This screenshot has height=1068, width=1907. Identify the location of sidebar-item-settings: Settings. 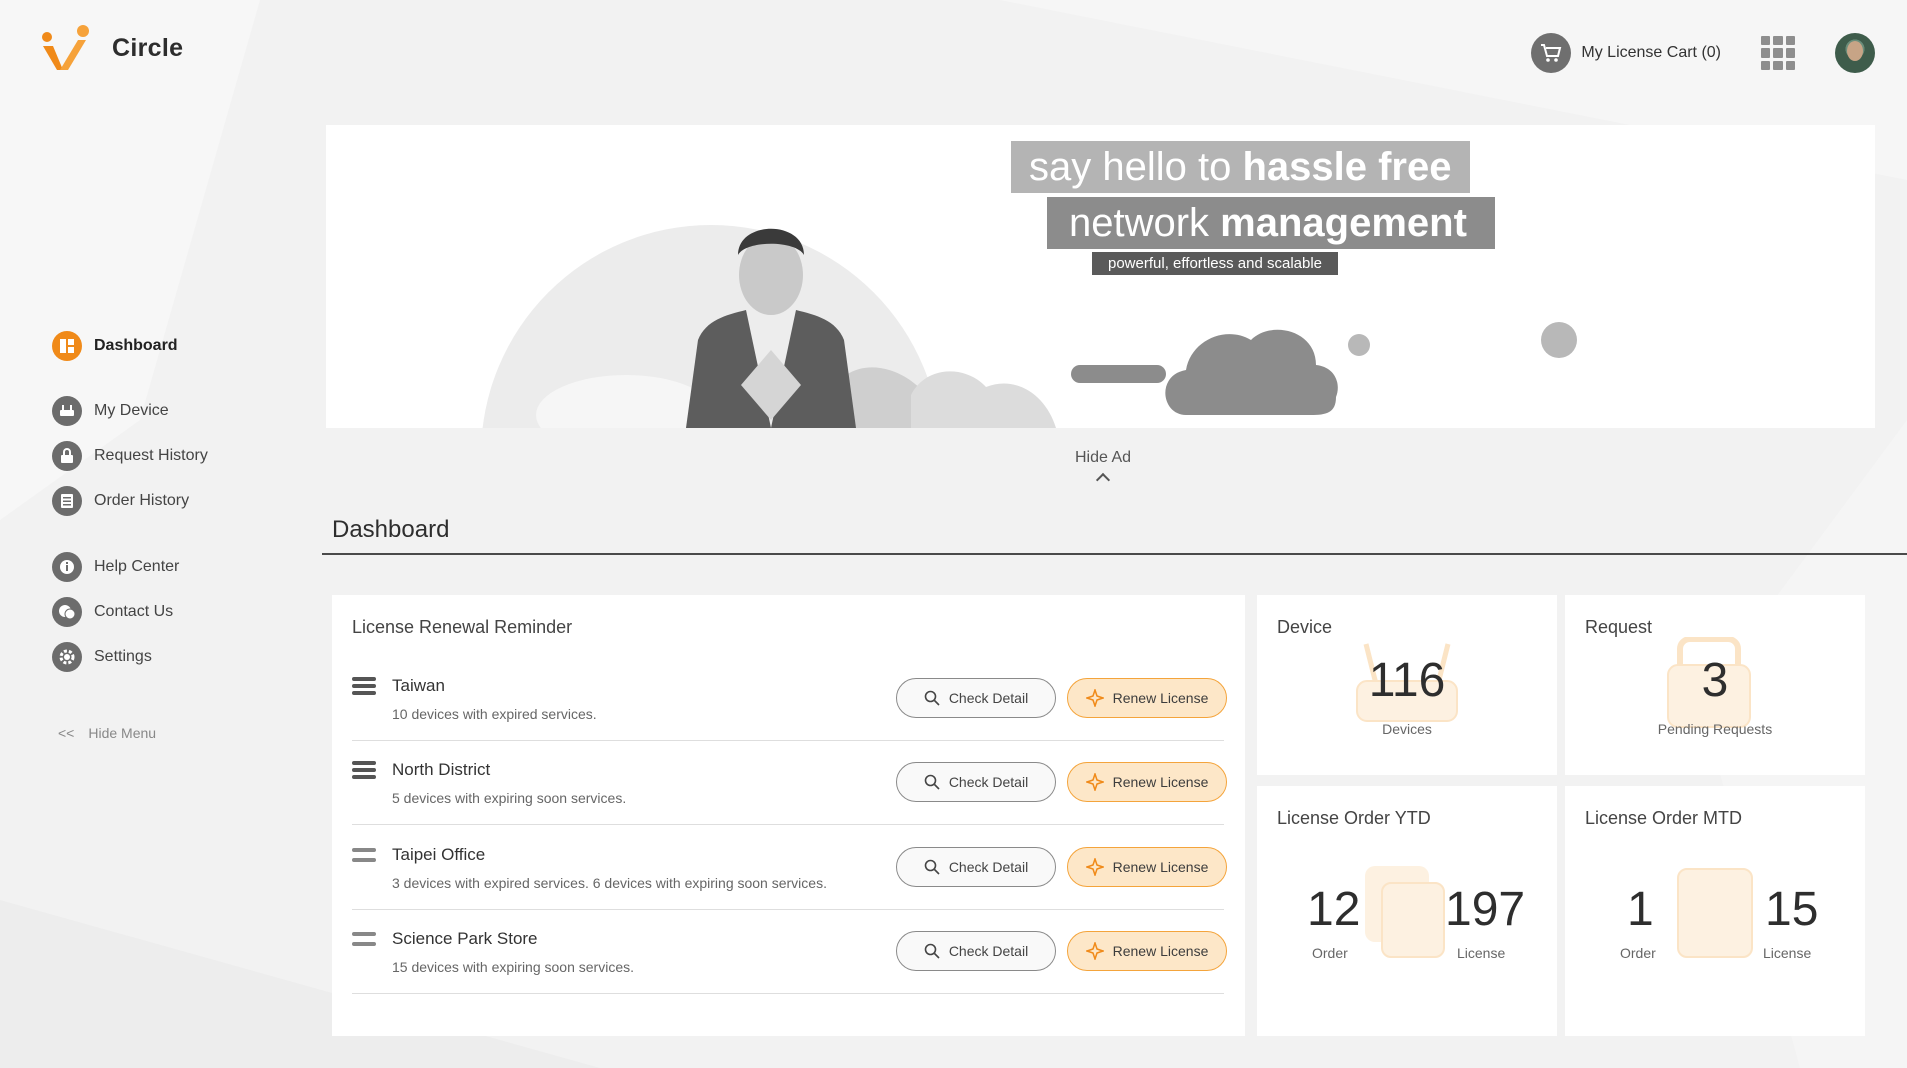
(167, 657).